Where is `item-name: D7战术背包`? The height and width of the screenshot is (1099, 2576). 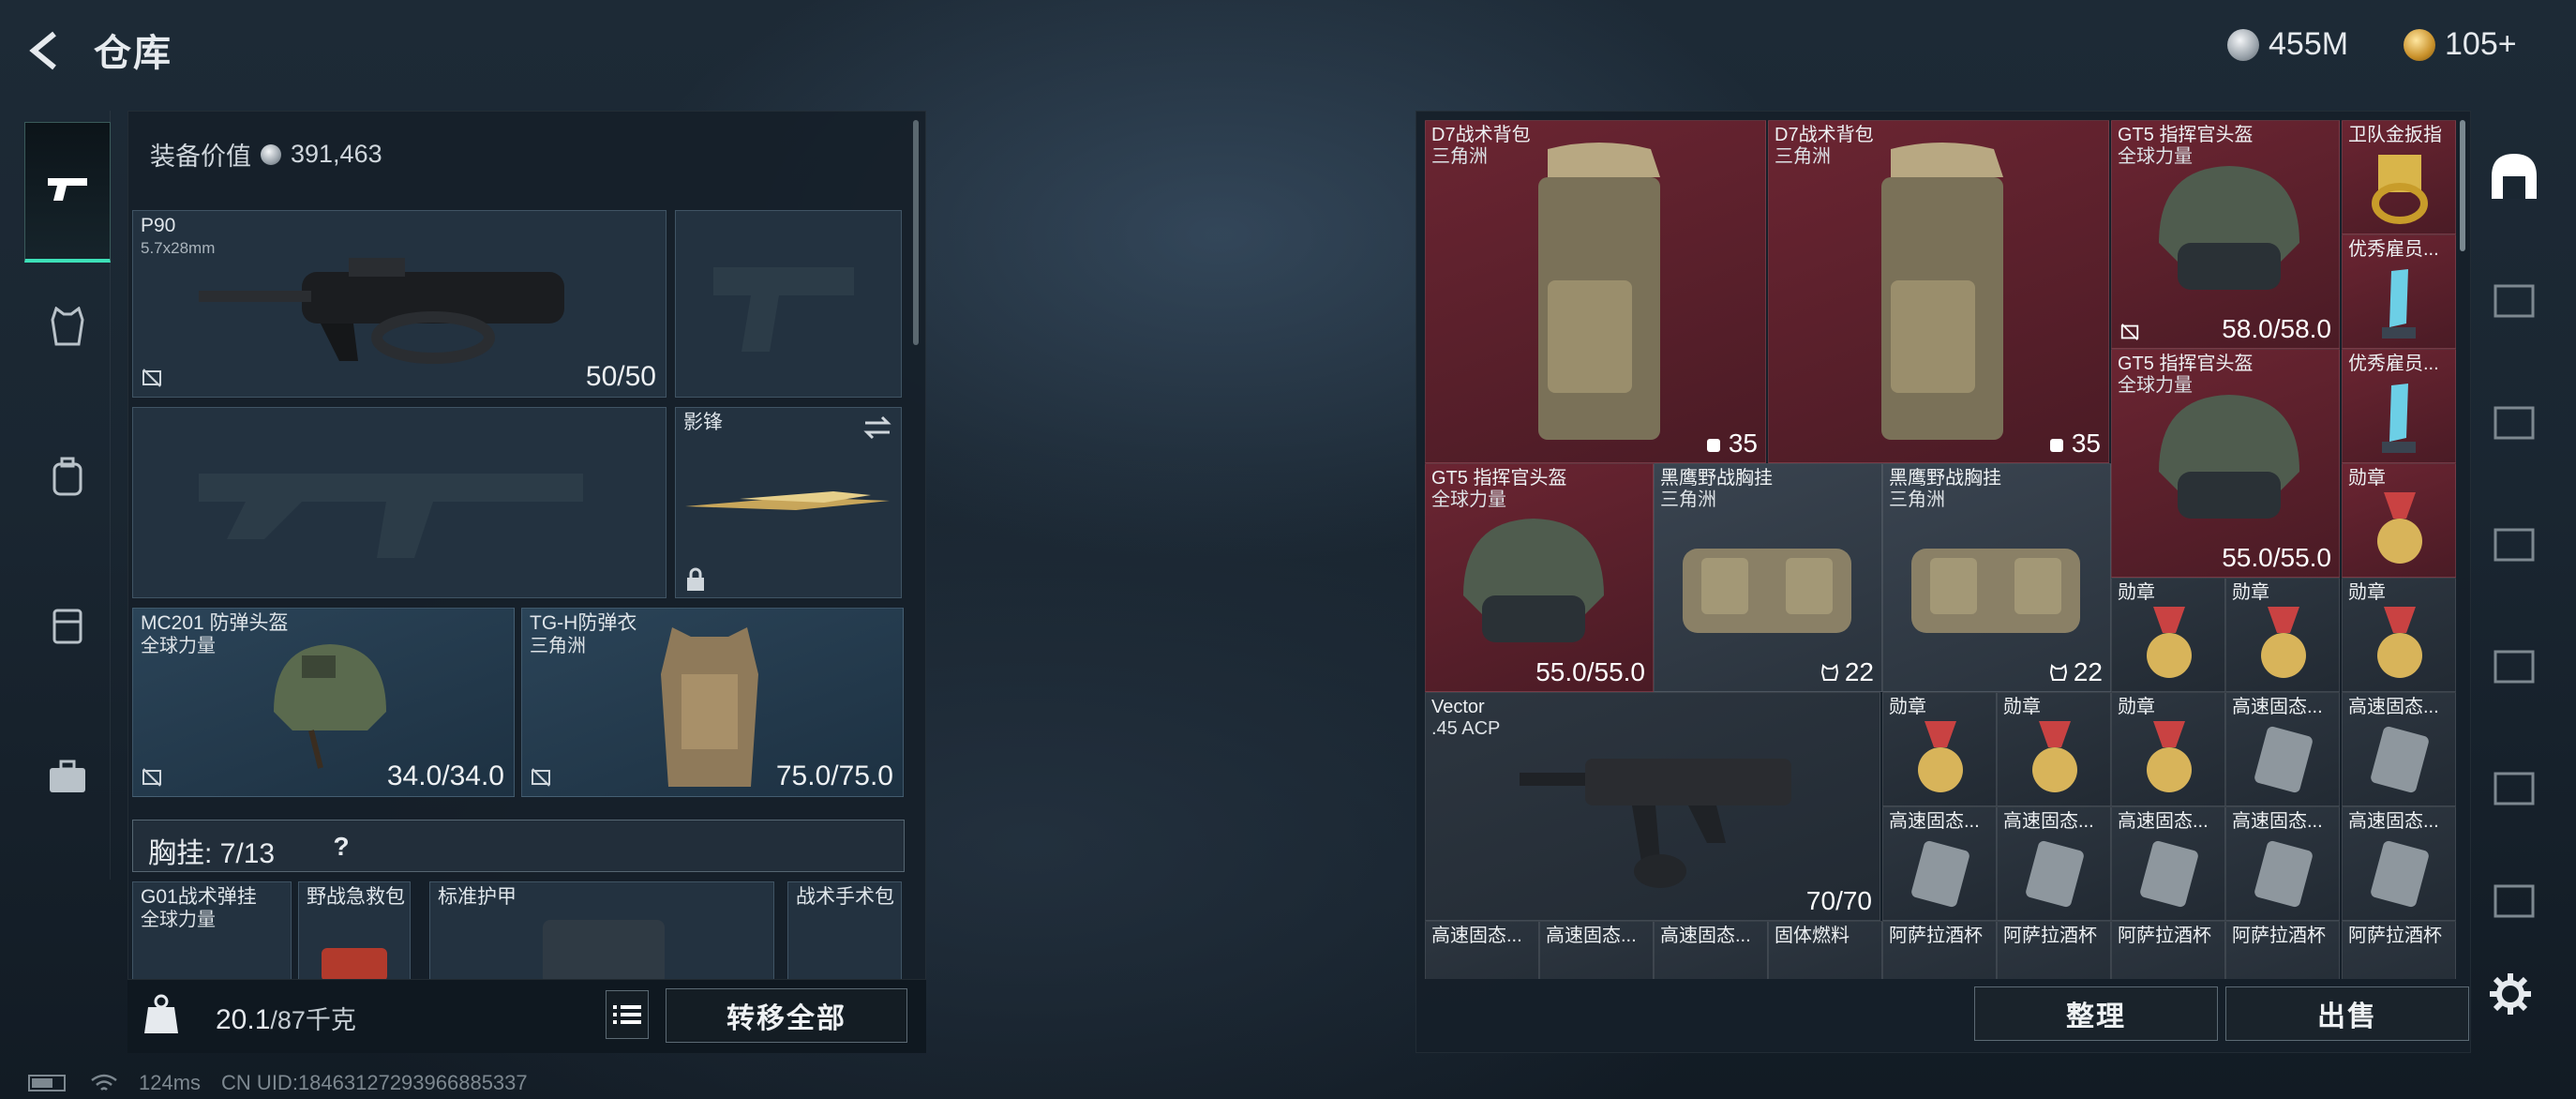
item-name: D7战术背包 is located at coordinates (1481, 135).